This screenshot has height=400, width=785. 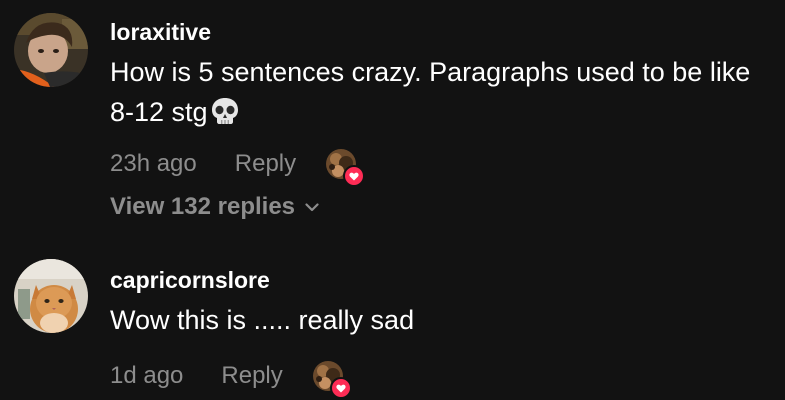 I want to click on chevron-down-icon, so click(x=312, y=206).